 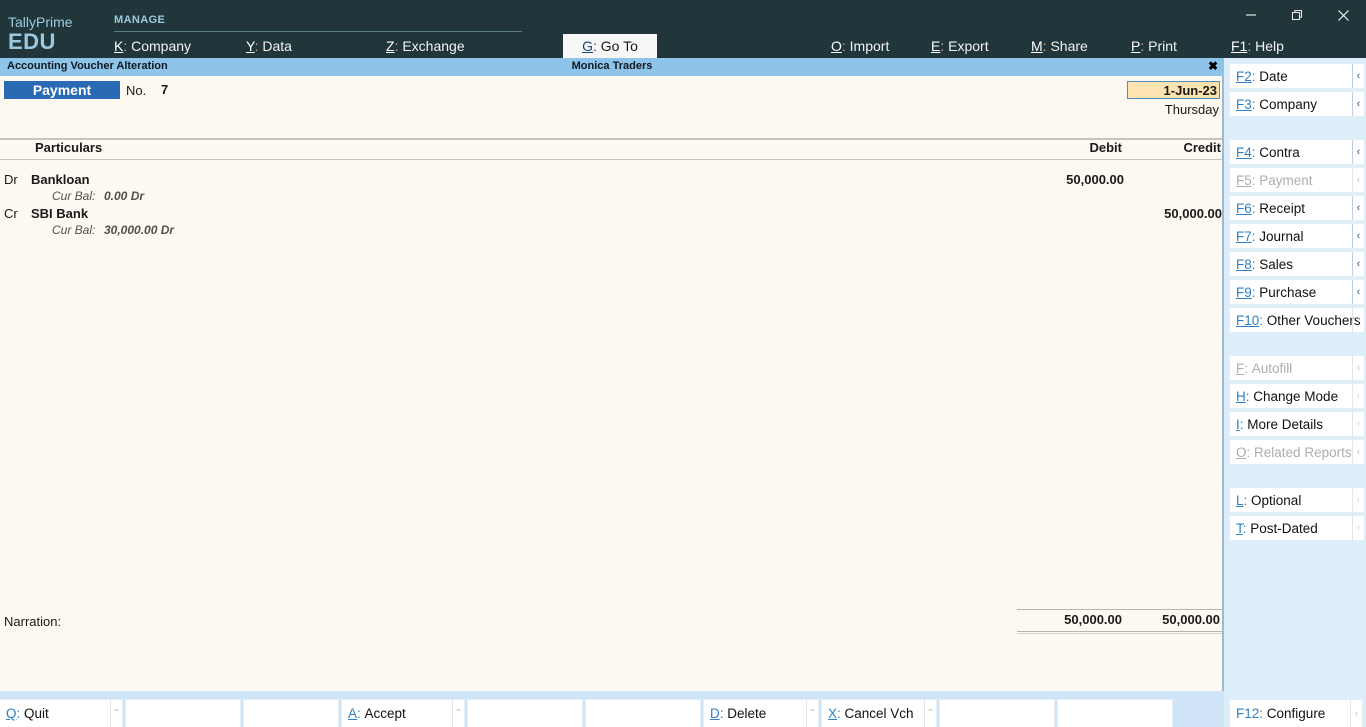 I want to click on voucher-type-badge: Payment, so click(x=62, y=90).